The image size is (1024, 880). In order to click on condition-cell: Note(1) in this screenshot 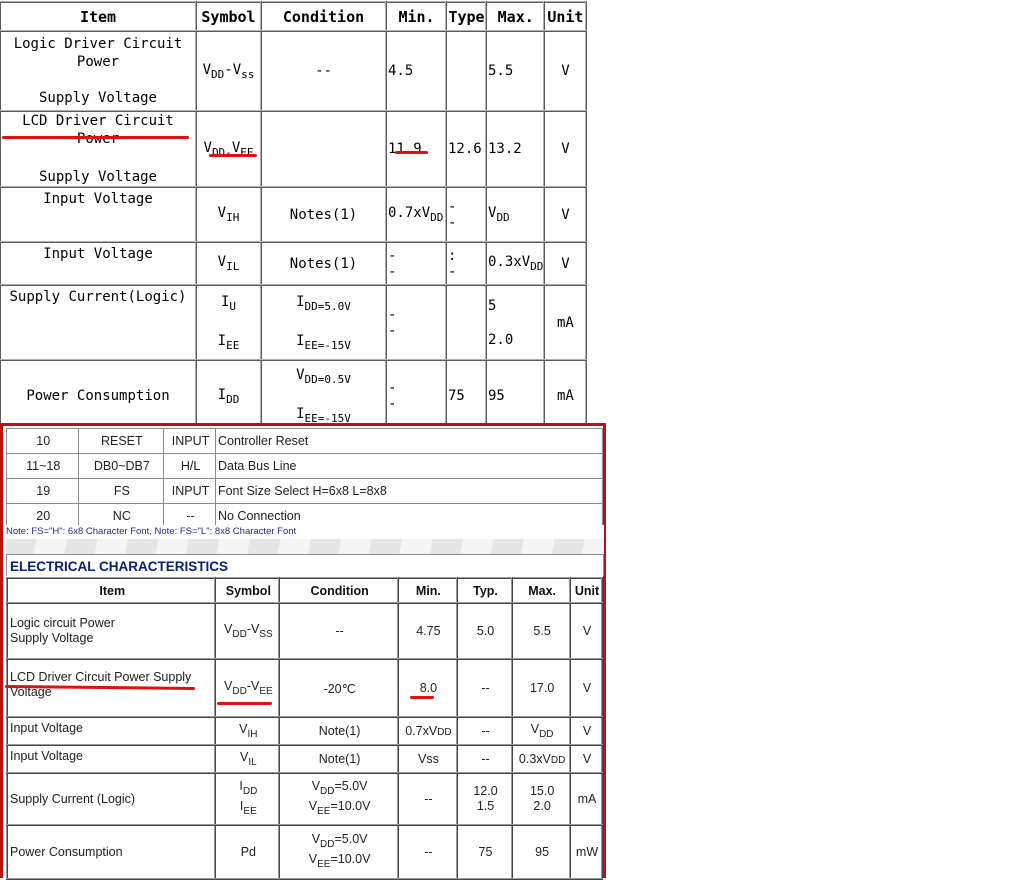, I will do `click(339, 731)`.